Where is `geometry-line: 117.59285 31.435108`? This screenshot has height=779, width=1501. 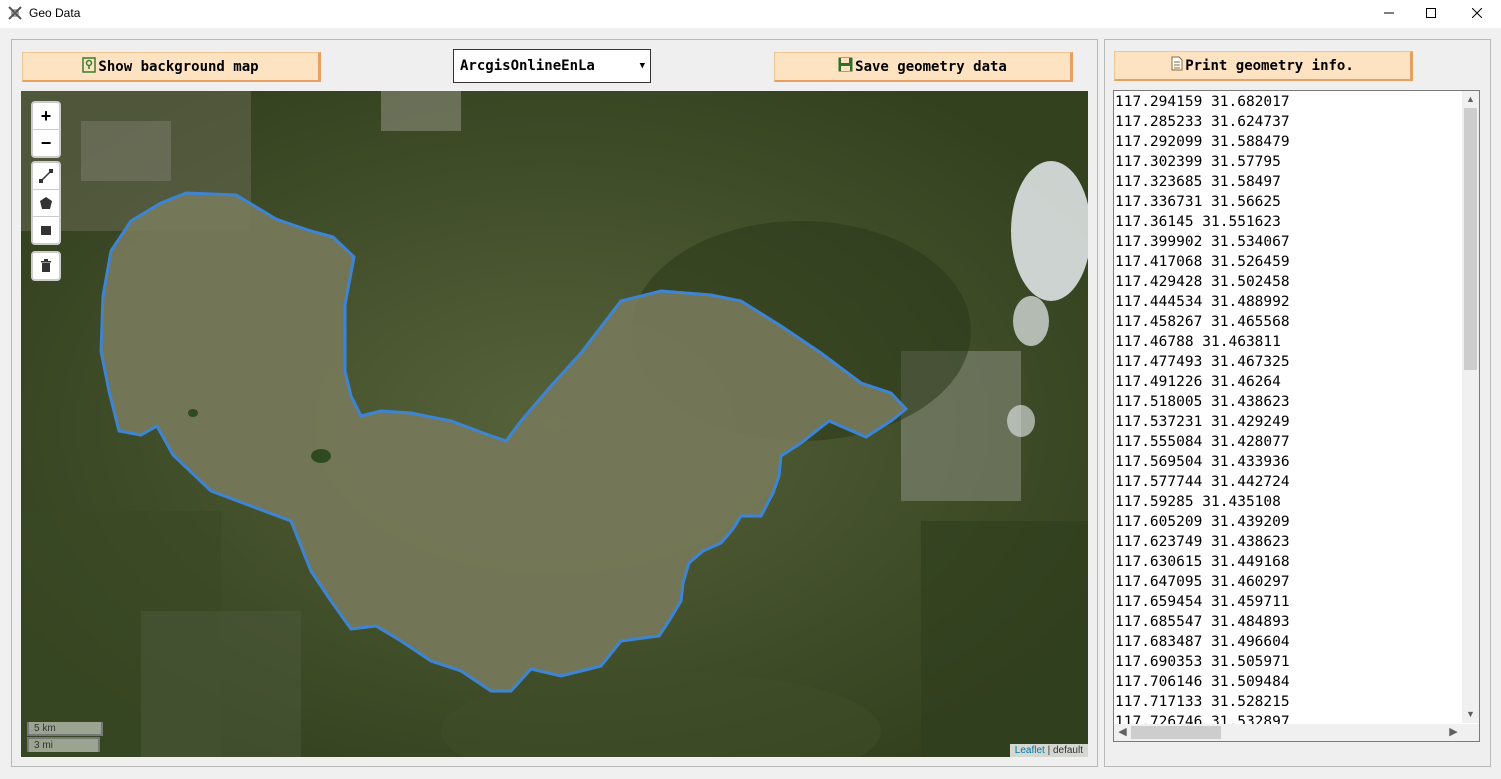 geometry-line: 117.59285 31.435108 is located at coordinates (1198, 502).